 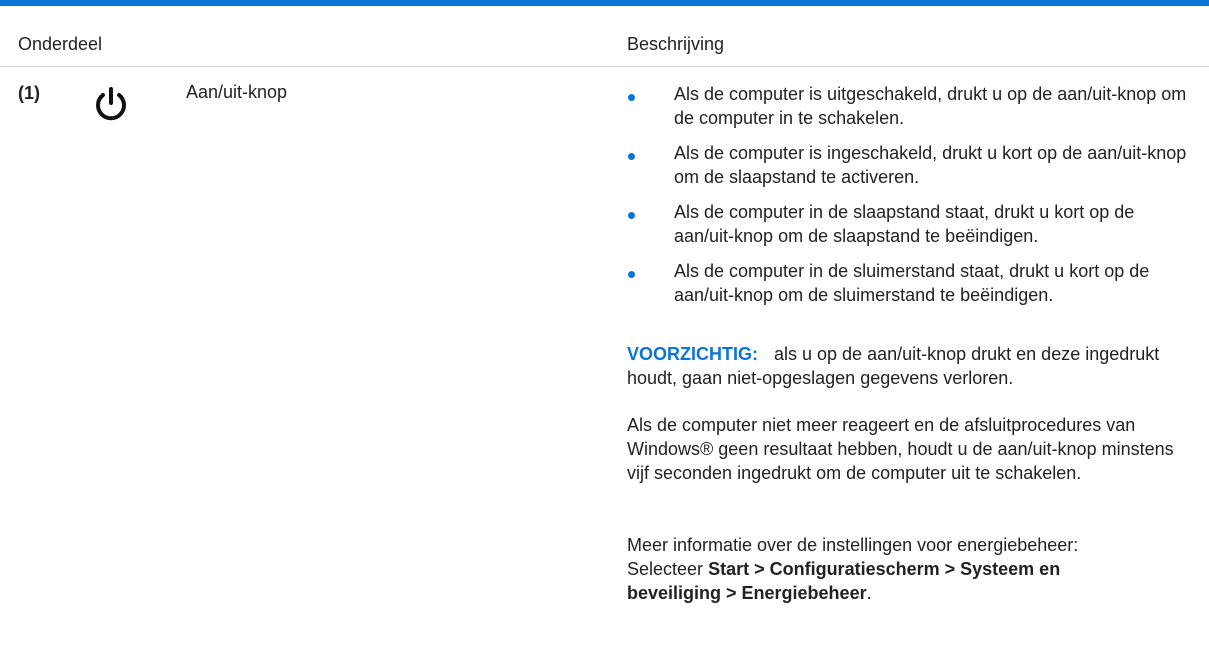 I want to click on column-header-description: Beschrijving, so click(x=676, y=44).